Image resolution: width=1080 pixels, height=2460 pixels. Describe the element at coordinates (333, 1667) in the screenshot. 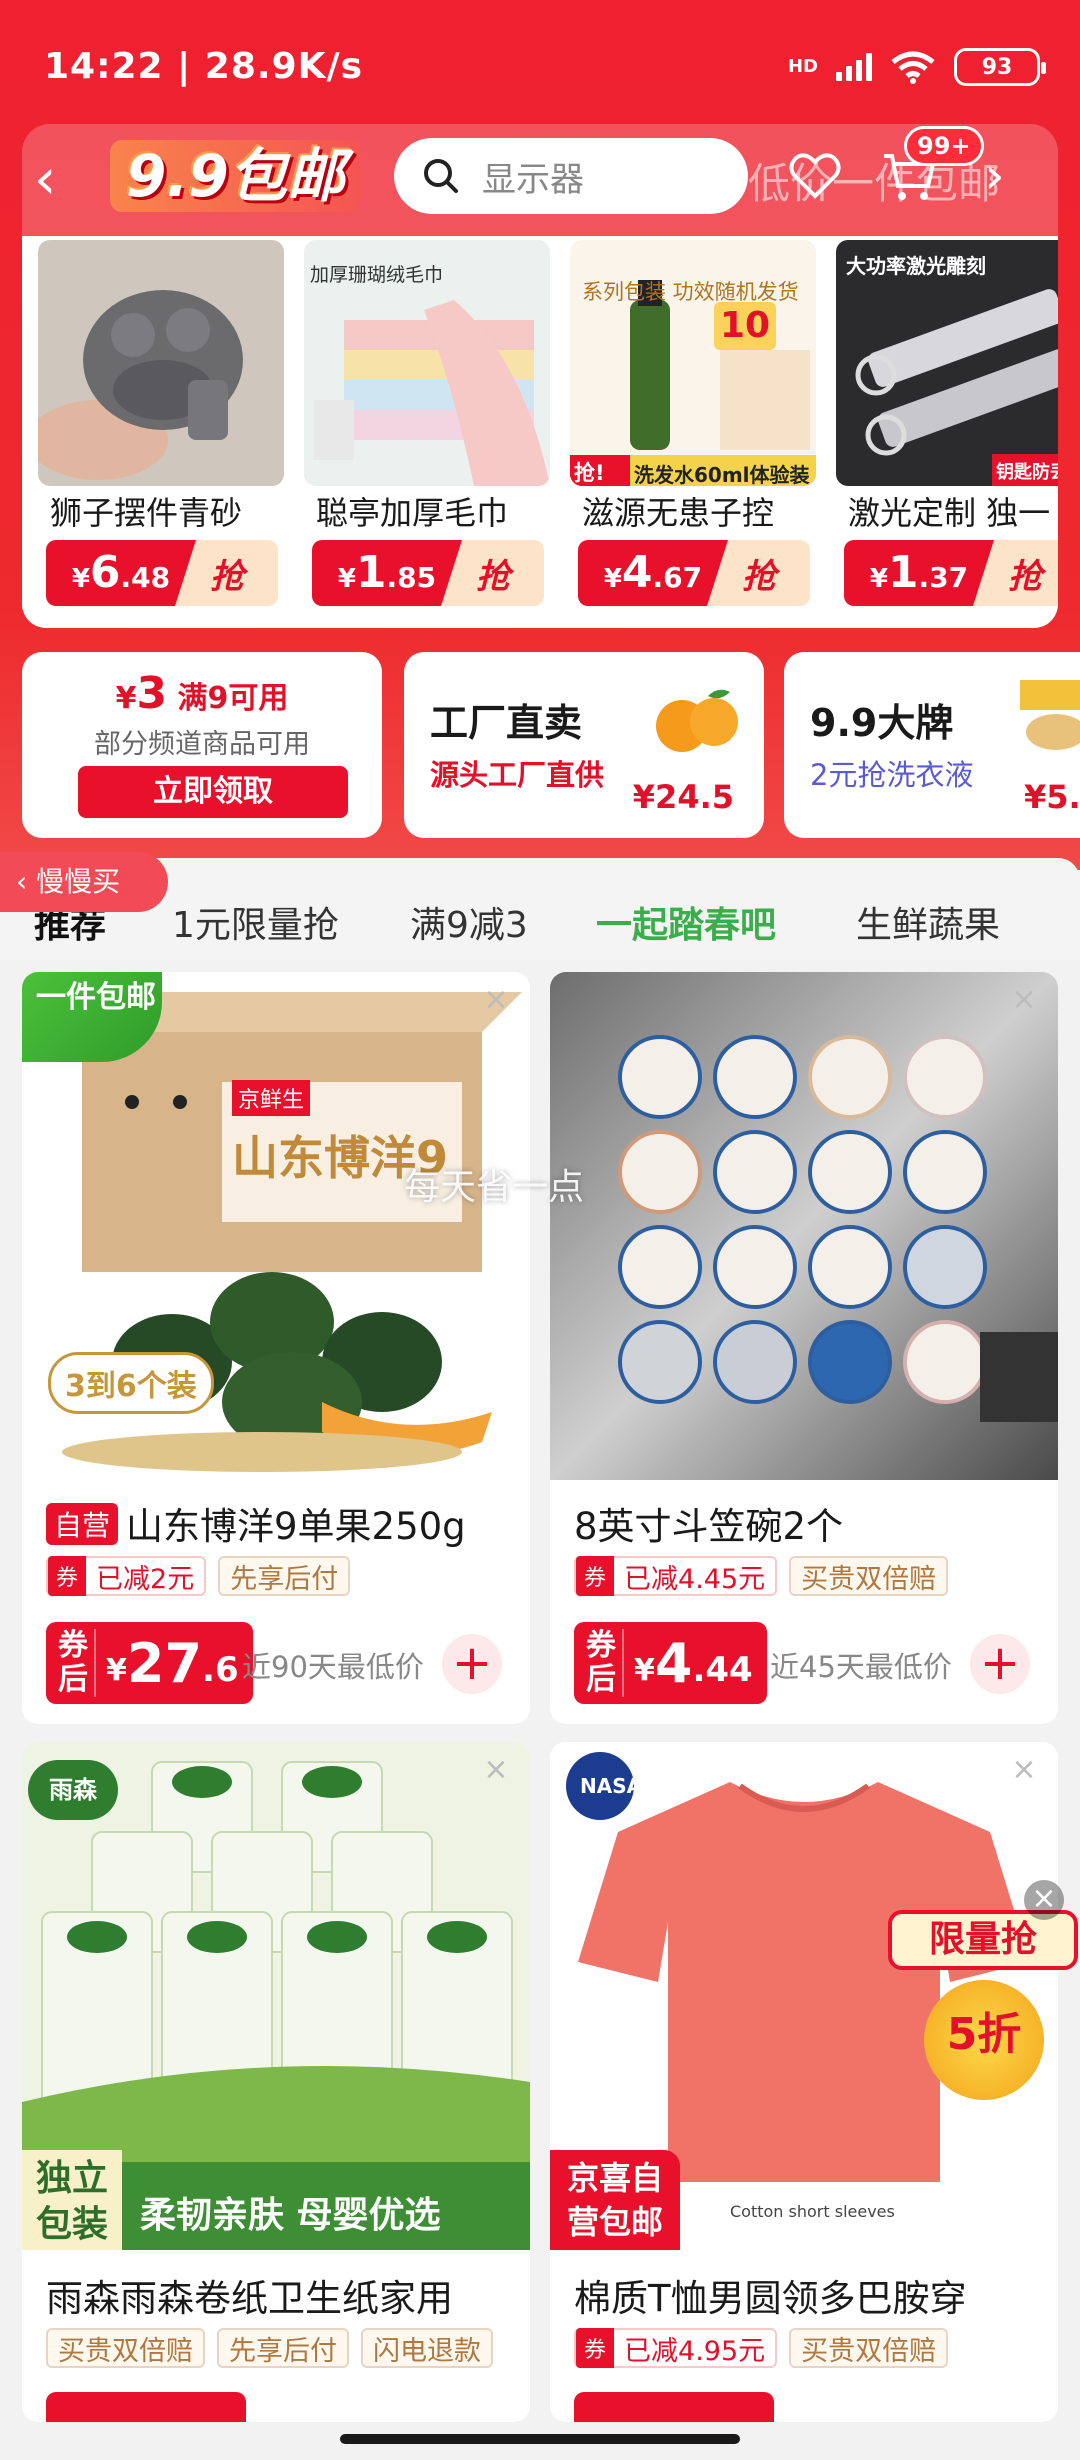

I see `lowest-price-note: 近90天最低价` at that location.